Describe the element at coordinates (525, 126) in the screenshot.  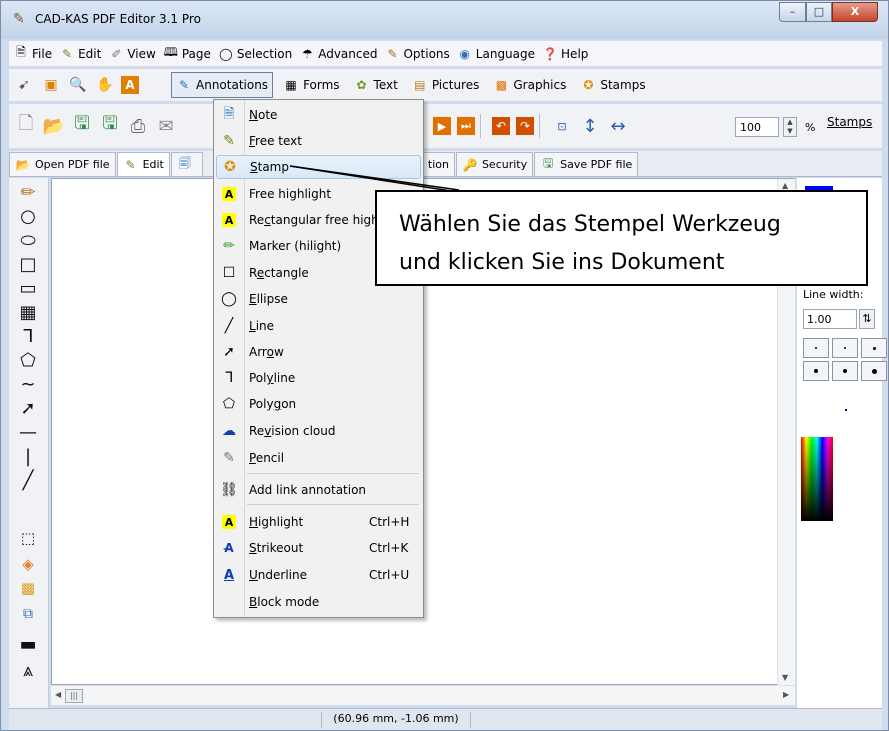
I see `redo-icon: ↷` at that location.